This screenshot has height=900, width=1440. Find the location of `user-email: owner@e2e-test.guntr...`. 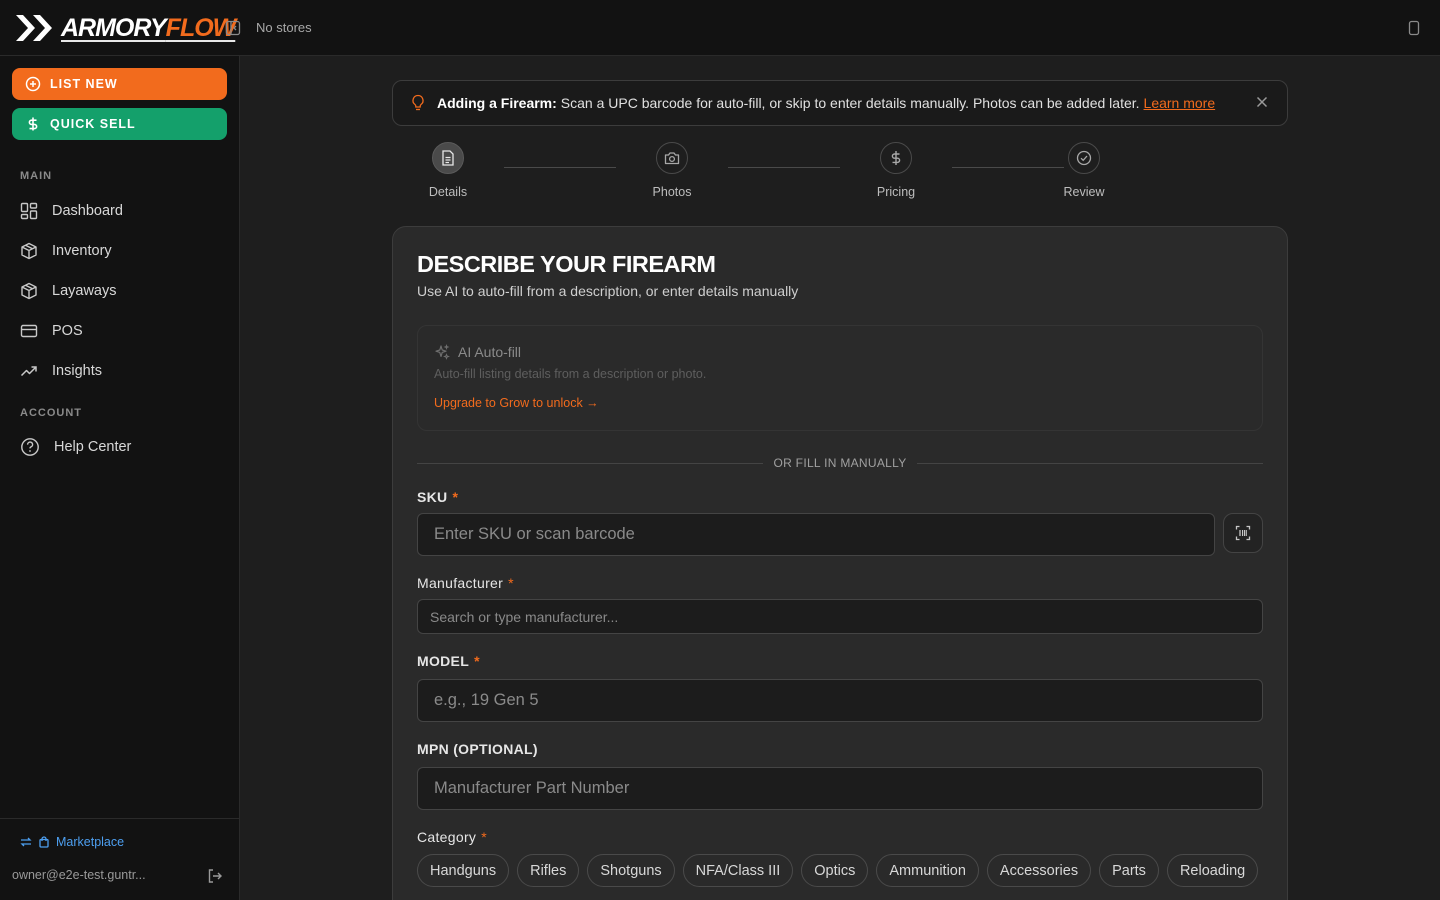

user-email: owner@e2e-test.guntr... is located at coordinates (79, 875).